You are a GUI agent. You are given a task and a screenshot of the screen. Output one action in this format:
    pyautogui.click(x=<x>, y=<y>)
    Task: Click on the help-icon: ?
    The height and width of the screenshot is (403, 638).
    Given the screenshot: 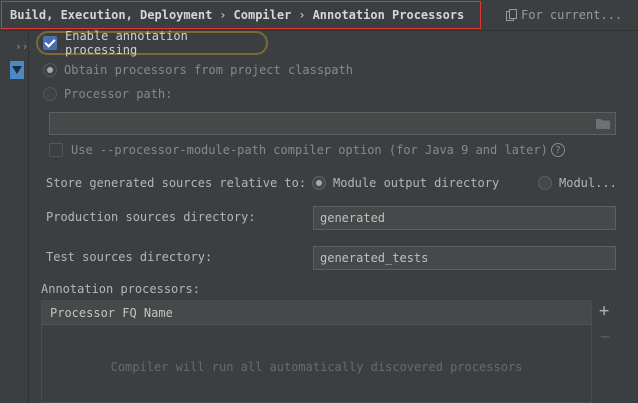 What is the action you would take?
    pyautogui.click(x=557, y=150)
    